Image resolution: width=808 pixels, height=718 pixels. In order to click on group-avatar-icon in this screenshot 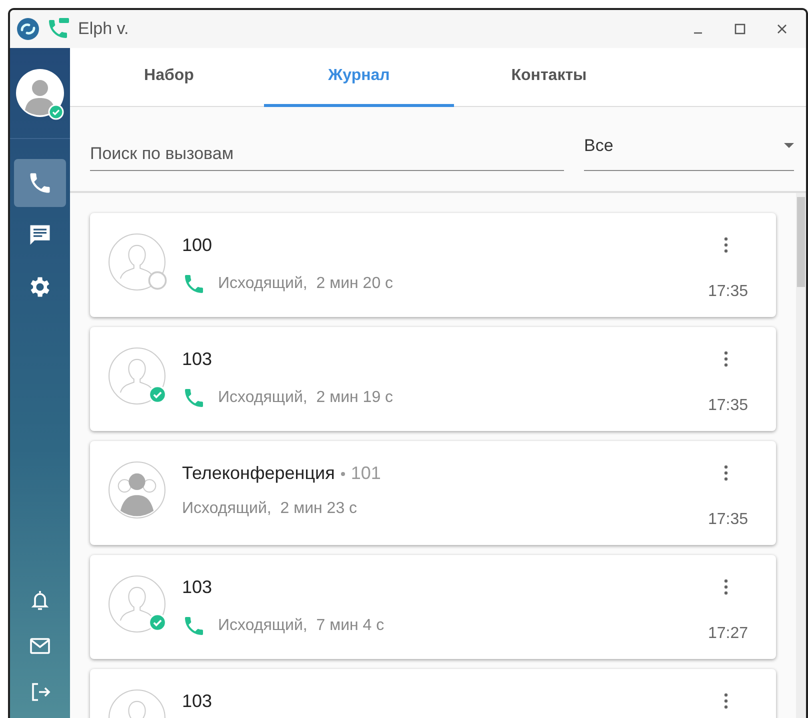, I will do `click(137, 490)`.